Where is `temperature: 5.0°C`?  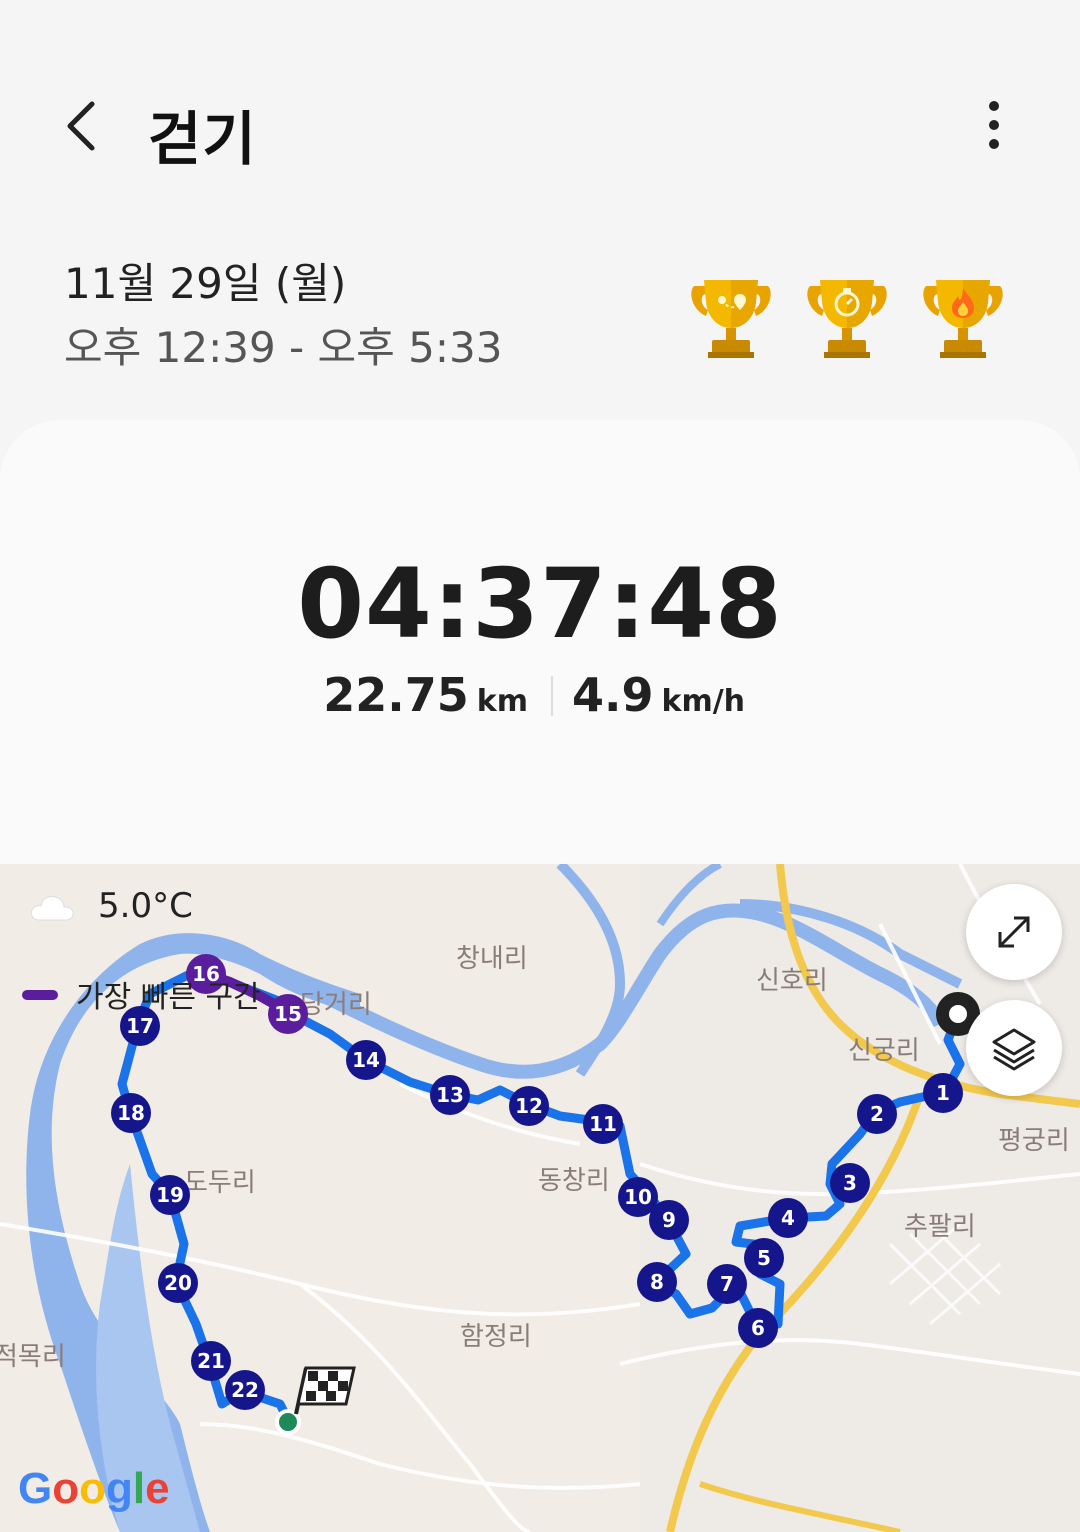 temperature: 5.0°C is located at coordinates (145, 906).